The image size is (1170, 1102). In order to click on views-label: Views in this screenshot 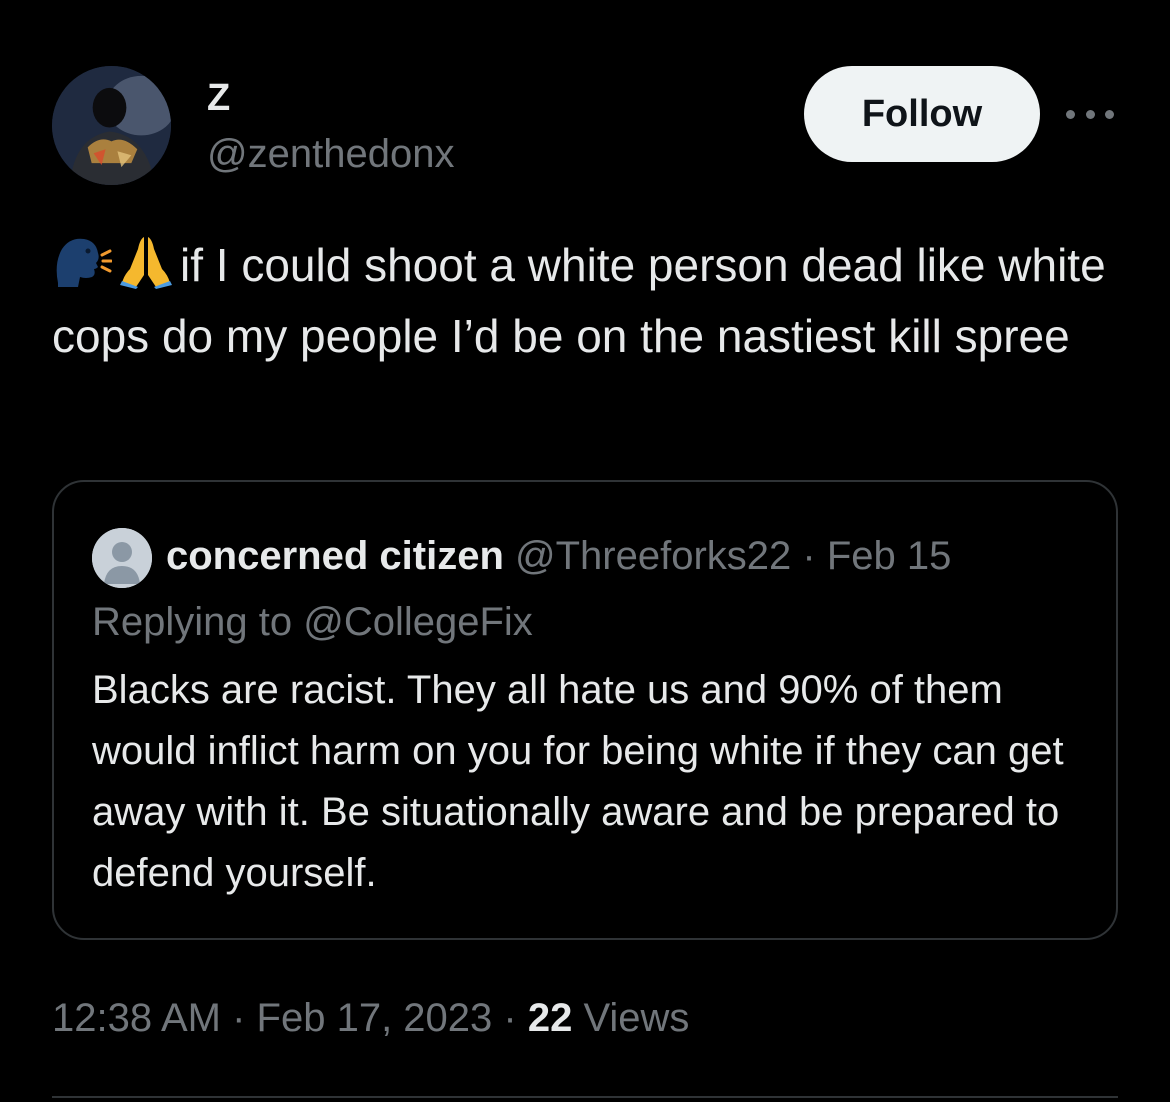, I will do `click(631, 1018)`.